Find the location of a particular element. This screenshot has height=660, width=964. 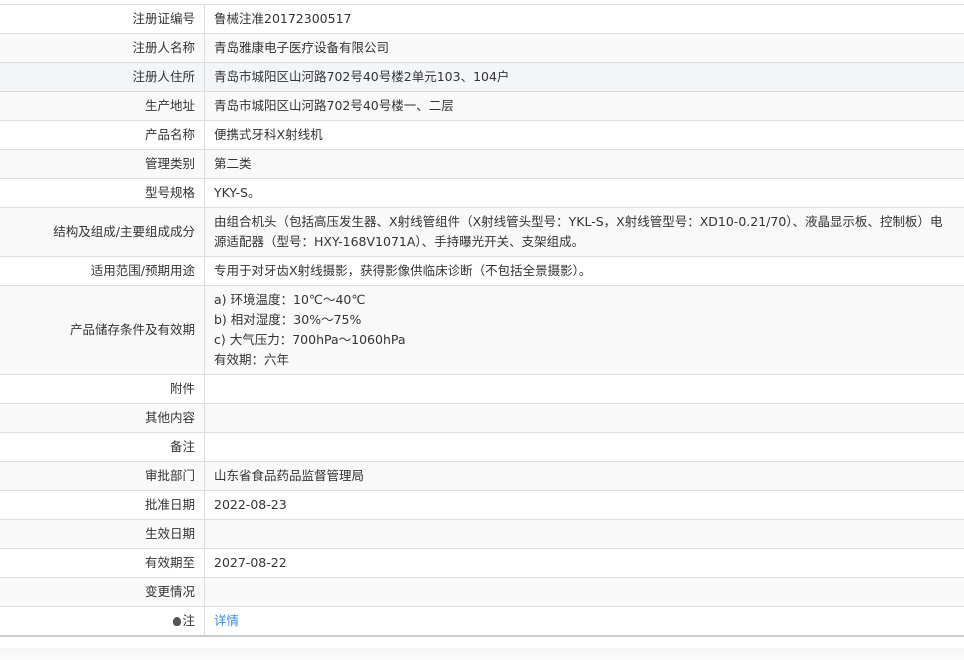

row-label: 结构及组成/主要组成成分 is located at coordinates (102, 232).